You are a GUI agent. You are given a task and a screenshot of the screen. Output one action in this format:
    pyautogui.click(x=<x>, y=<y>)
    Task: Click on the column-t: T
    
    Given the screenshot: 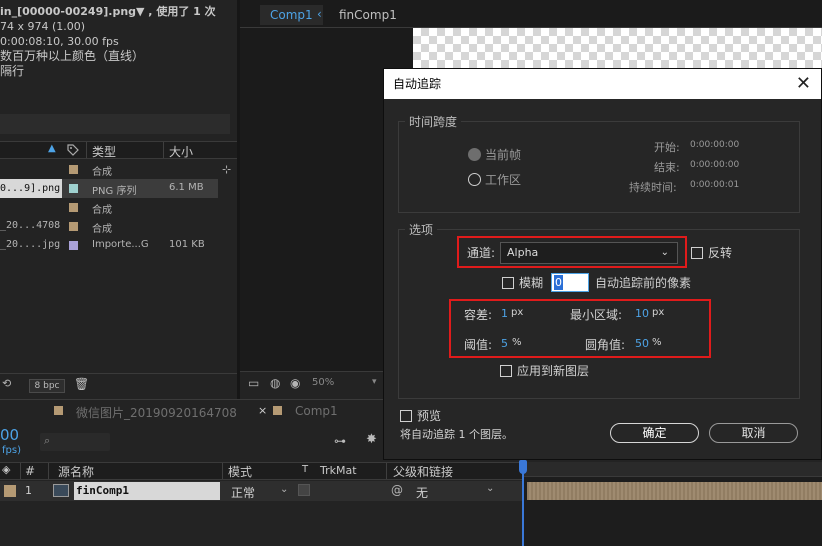 What is the action you would take?
    pyautogui.click(x=305, y=469)
    